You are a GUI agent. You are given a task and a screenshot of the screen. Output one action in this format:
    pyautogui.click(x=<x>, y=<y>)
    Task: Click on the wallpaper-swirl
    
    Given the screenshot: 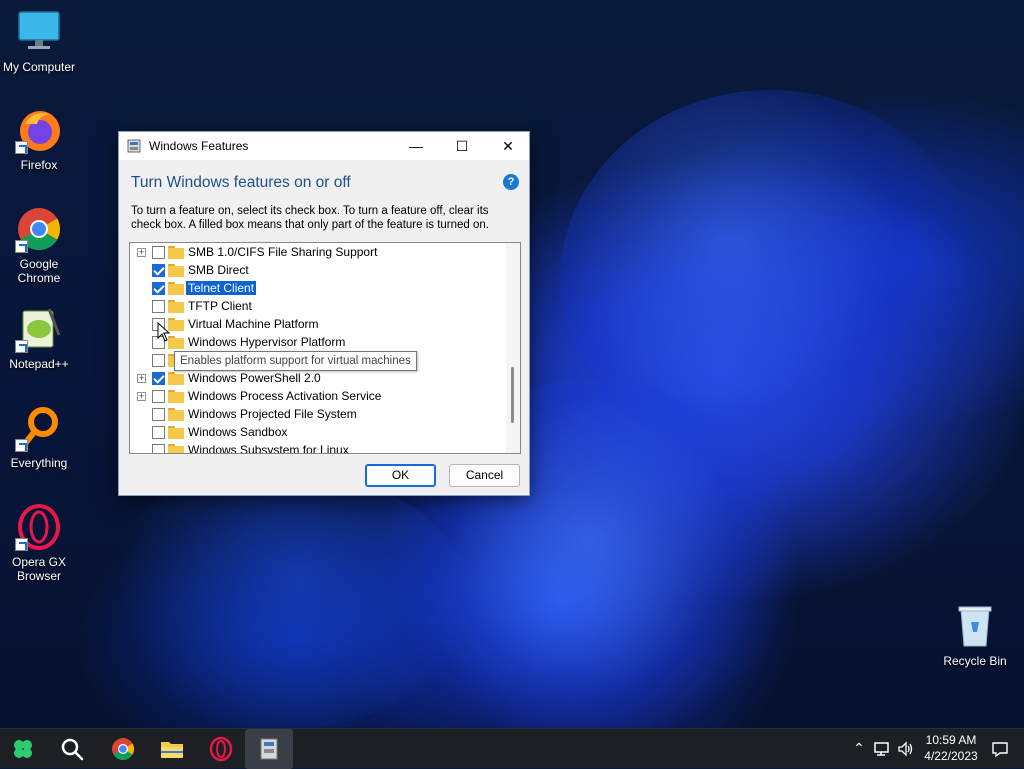 What is the action you would take?
    pyautogui.click(x=280, y=600)
    